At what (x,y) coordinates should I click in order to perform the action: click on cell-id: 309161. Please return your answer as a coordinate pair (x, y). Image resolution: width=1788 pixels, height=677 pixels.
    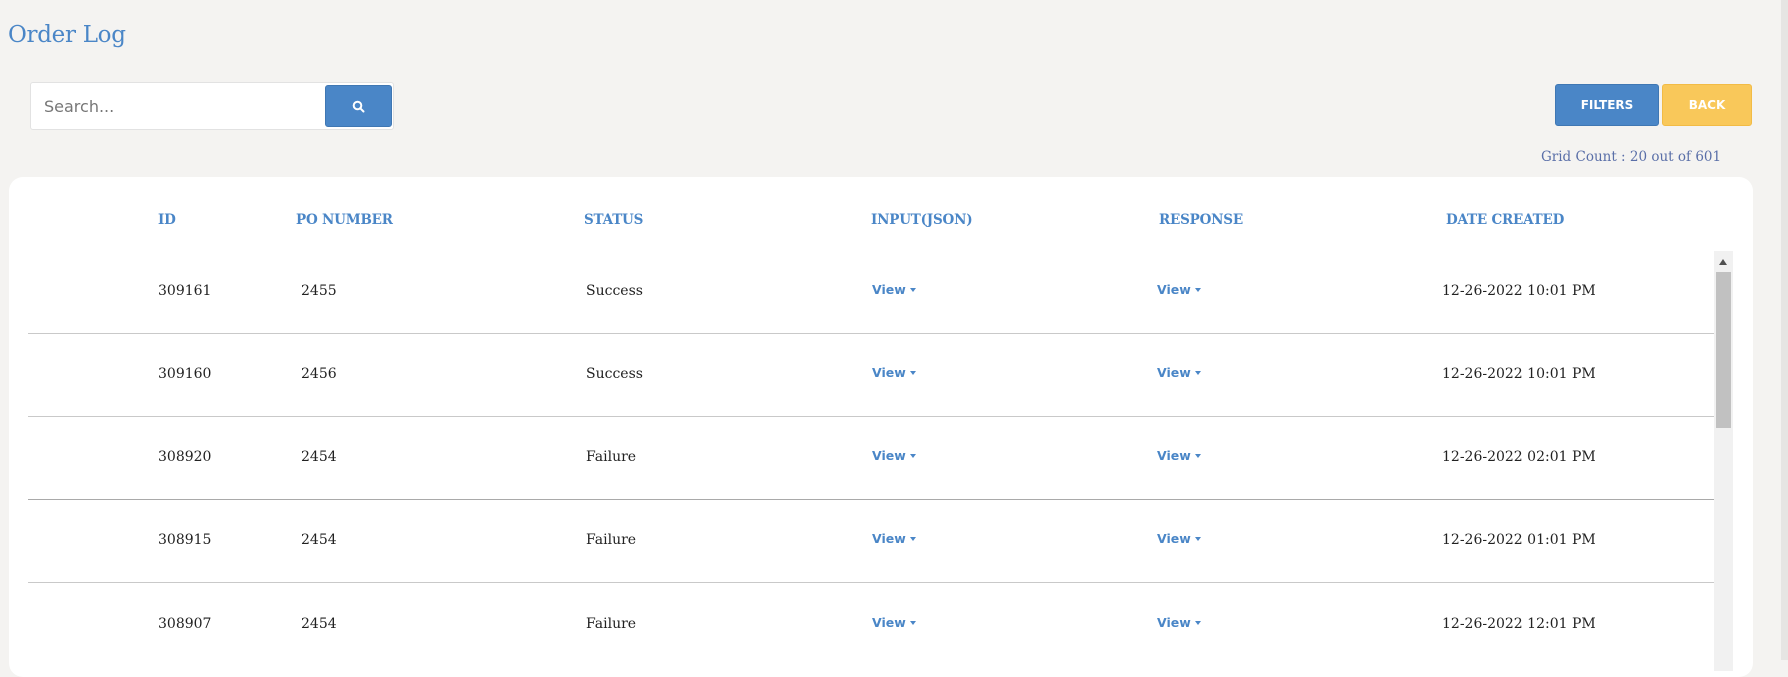
    Looking at the image, I should click on (185, 291).